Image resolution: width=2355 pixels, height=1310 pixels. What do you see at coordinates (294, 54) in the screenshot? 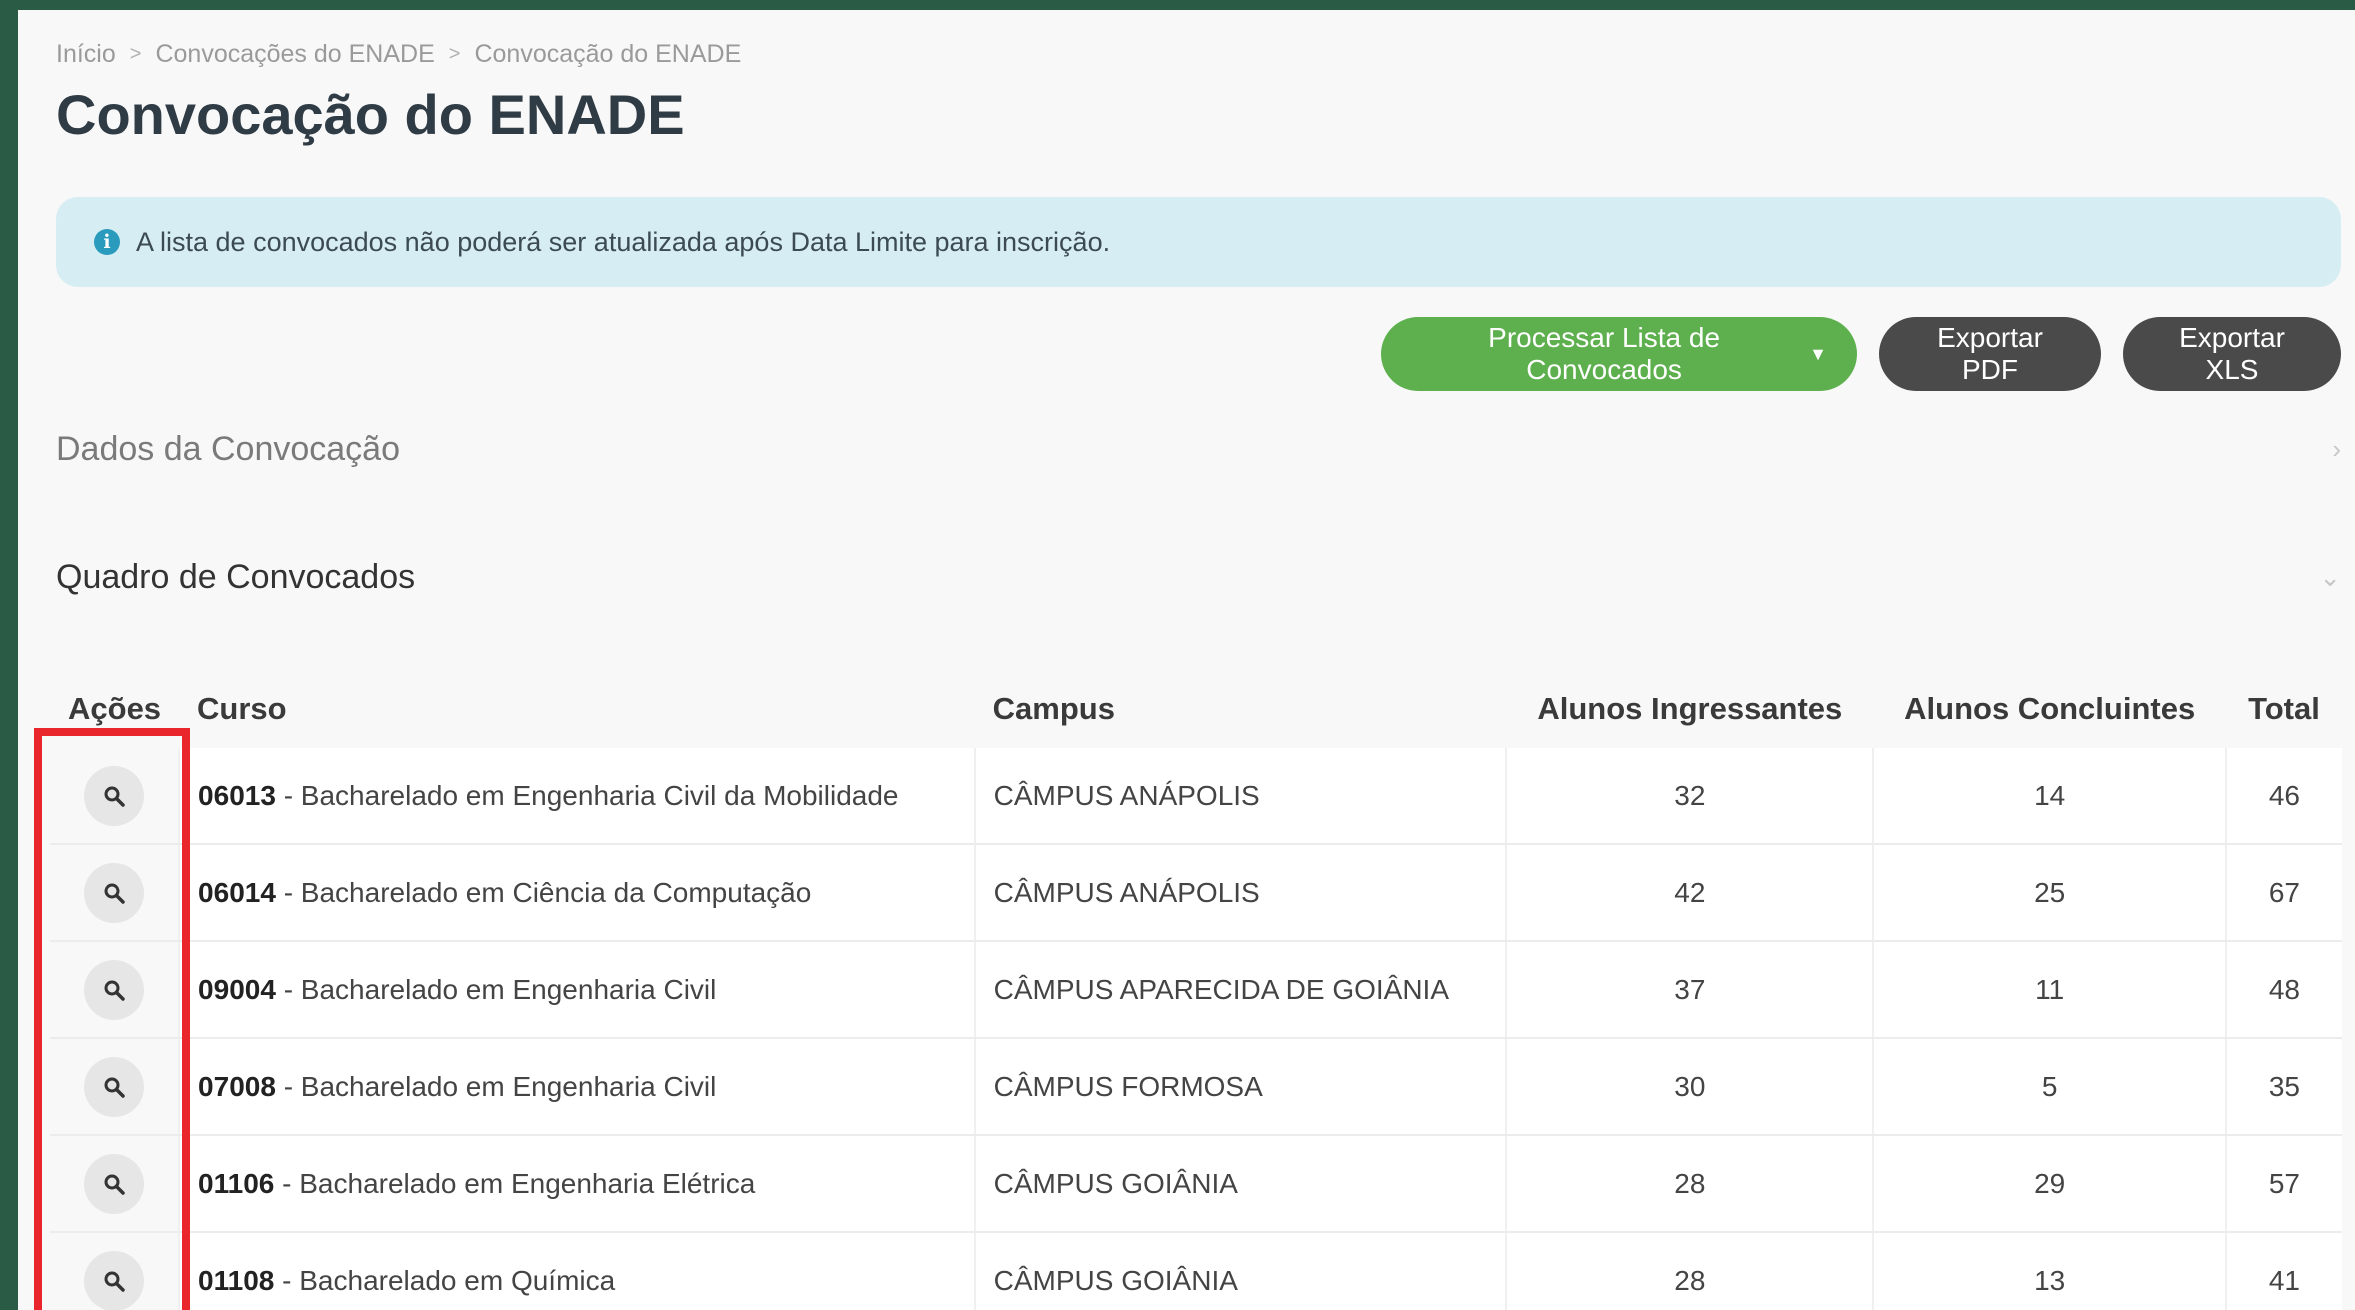
I see `breadcrumb-convocacoes: Convocações do ENADE` at bounding box center [294, 54].